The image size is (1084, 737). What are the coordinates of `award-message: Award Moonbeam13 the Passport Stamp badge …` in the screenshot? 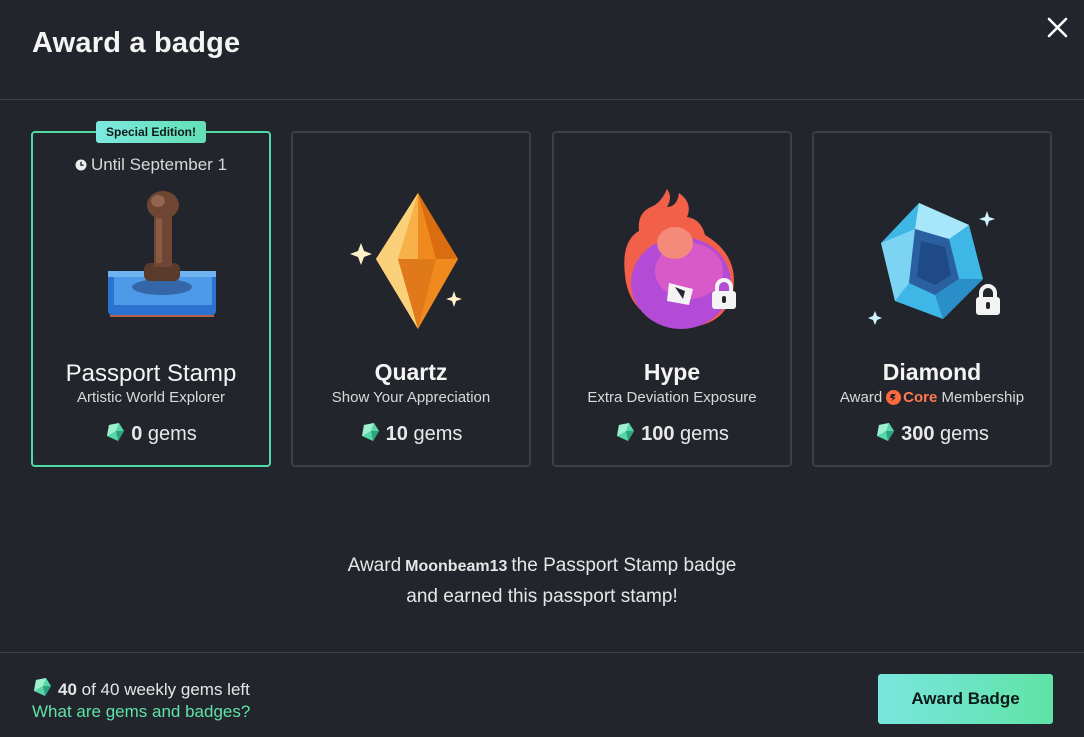 It's located at (542, 581).